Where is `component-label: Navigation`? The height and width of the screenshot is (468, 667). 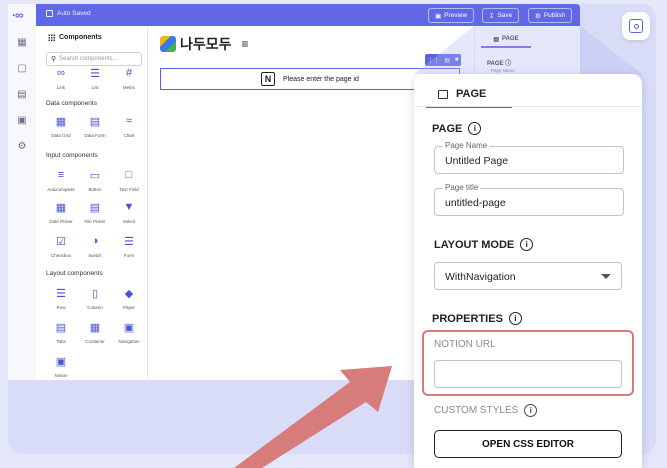 component-label: Navigation is located at coordinates (129, 341).